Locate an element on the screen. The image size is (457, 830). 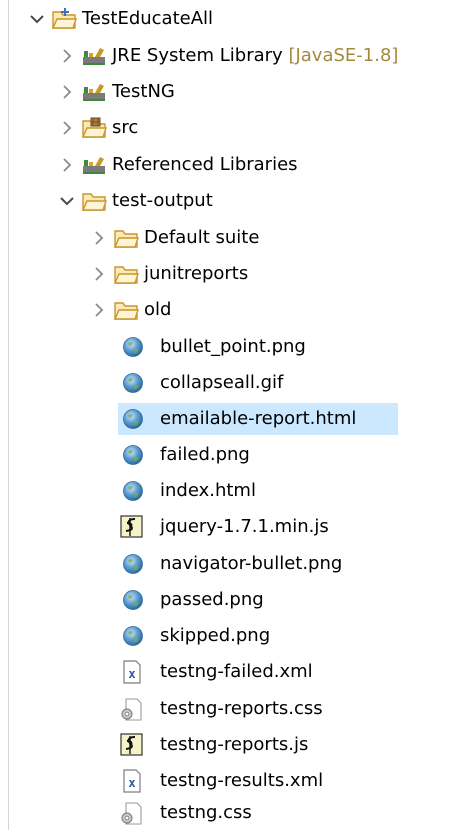
tree-item-label: testng.css is located at coordinates (206, 812).